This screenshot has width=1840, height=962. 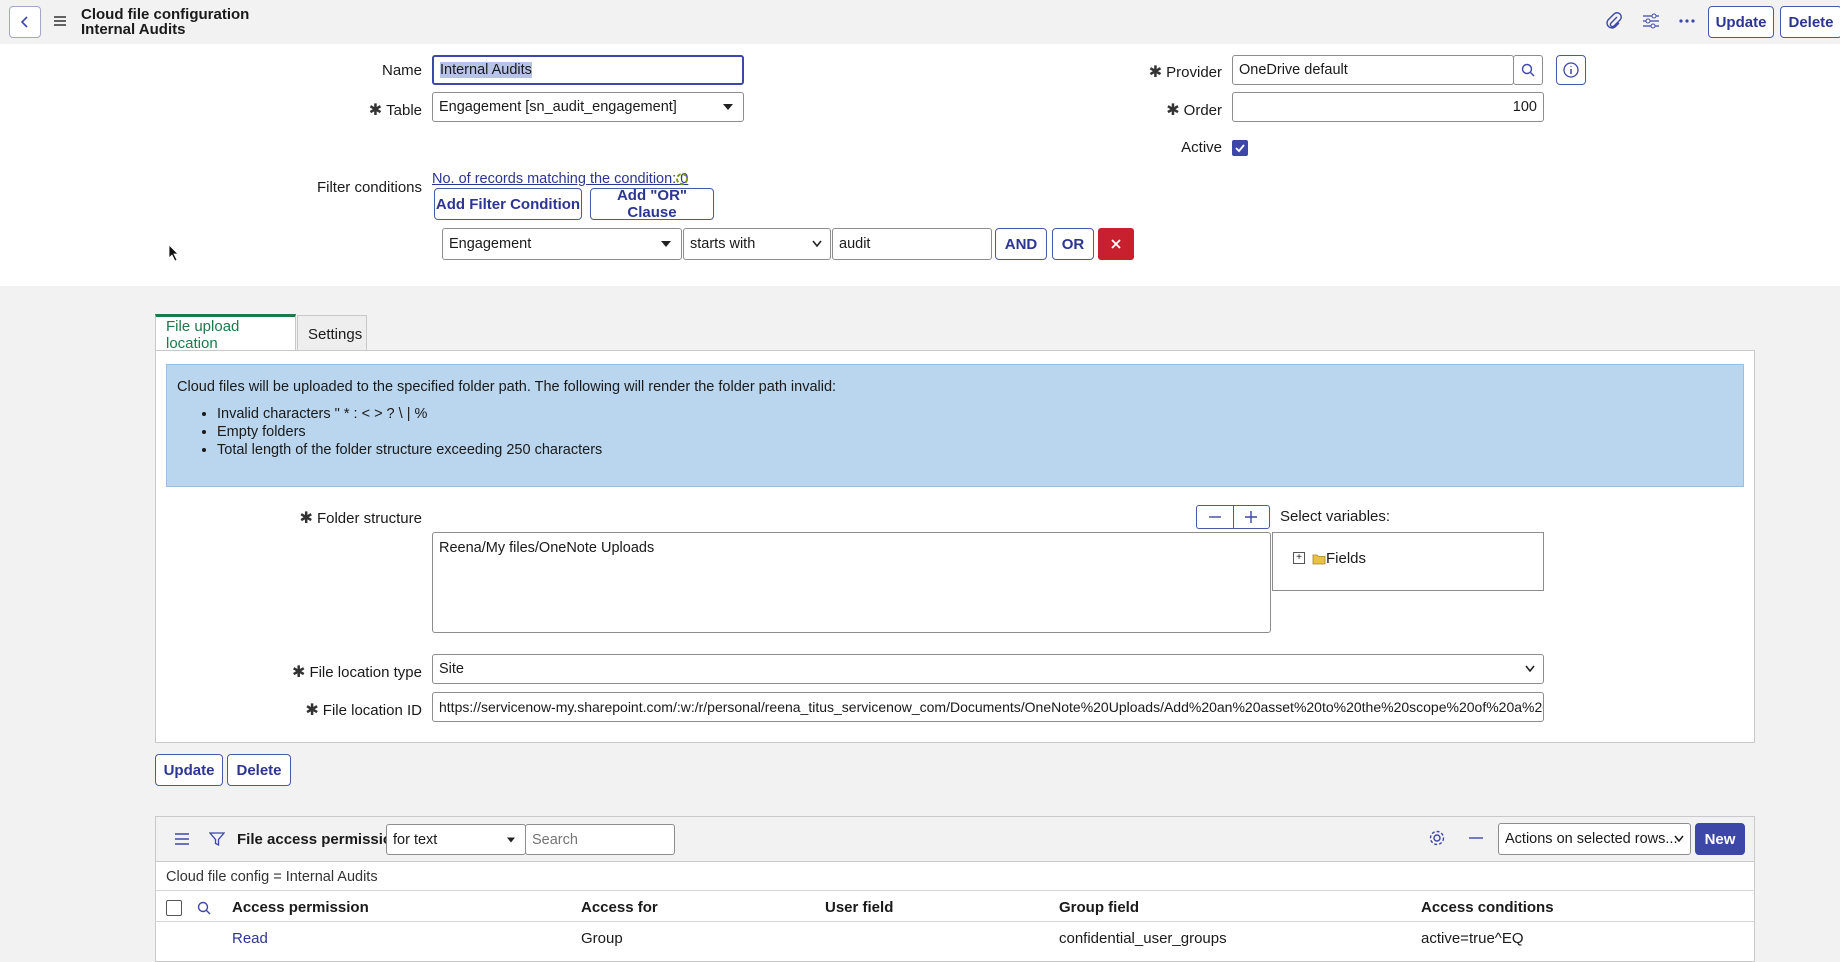 What do you see at coordinates (300, 907) in the screenshot?
I see `column-header-access-permission: Access permission` at bounding box center [300, 907].